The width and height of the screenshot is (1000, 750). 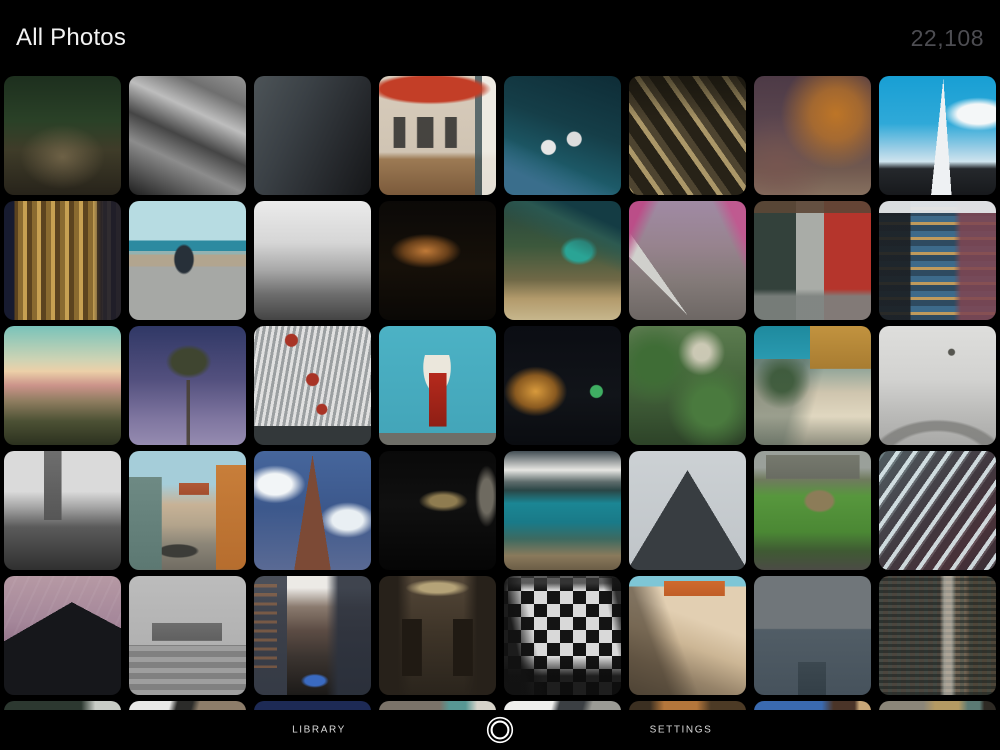 I want to click on photo-thumbnail-striped-facade-lift, so click(x=937, y=260).